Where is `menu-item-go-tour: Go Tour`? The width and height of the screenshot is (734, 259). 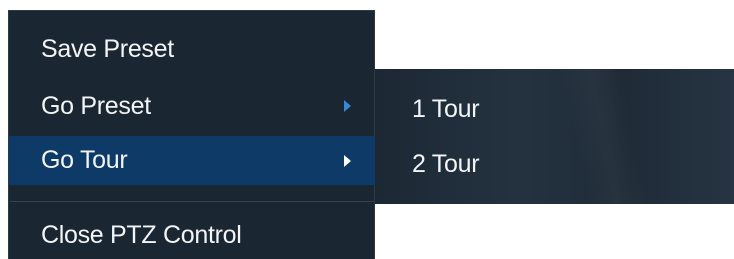
menu-item-go-tour: Go Tour is located at coordinates (192, 160).